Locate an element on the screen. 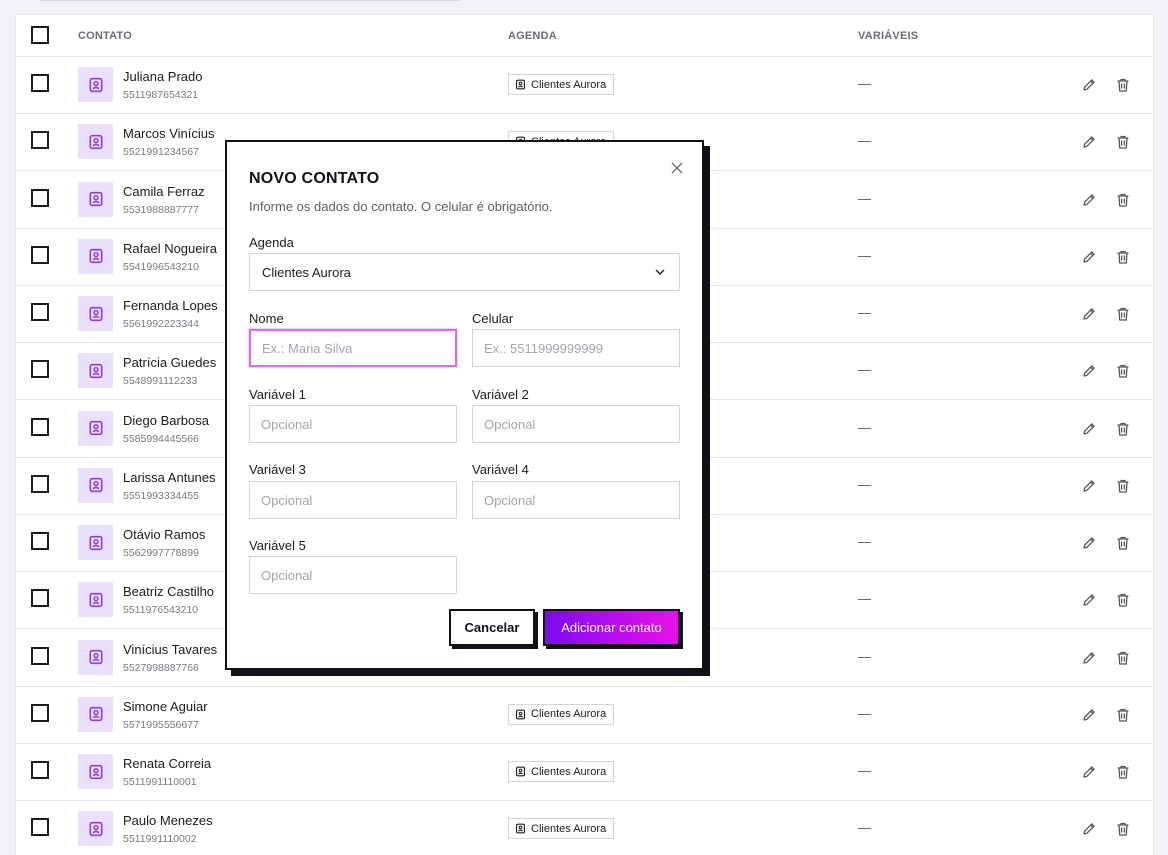 This screenshot has width=1168, height=855. contact-name: Paulo Menezes is located at coordinates (168, 821).